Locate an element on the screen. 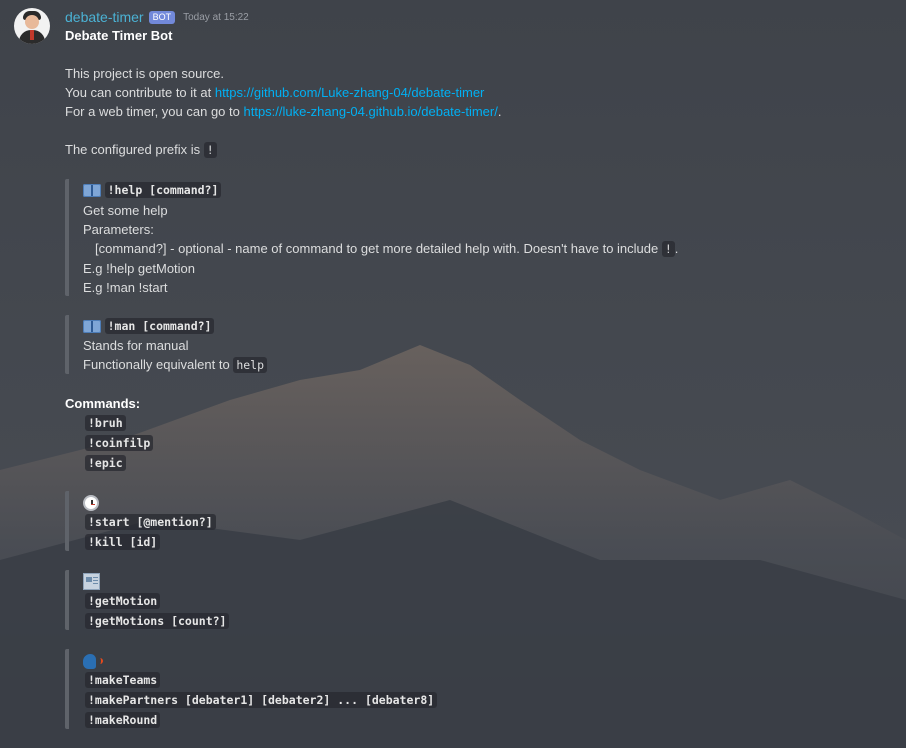  motion-blockquote: !getMotion !getMotions [count?] is located at coordinates (157, 600).